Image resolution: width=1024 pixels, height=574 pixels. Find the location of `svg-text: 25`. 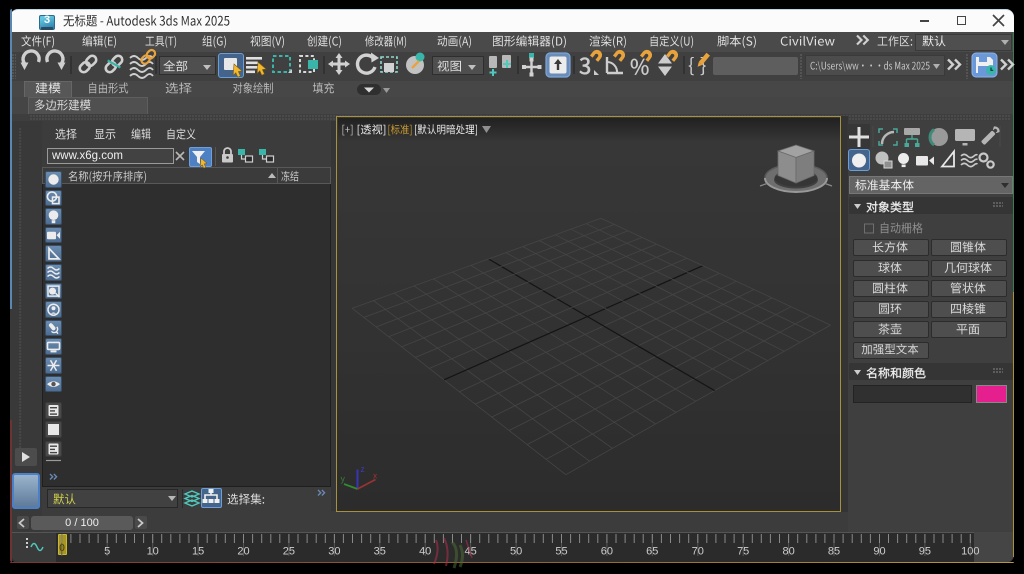

svg-text: 25 is located at coordinates (289, 552).